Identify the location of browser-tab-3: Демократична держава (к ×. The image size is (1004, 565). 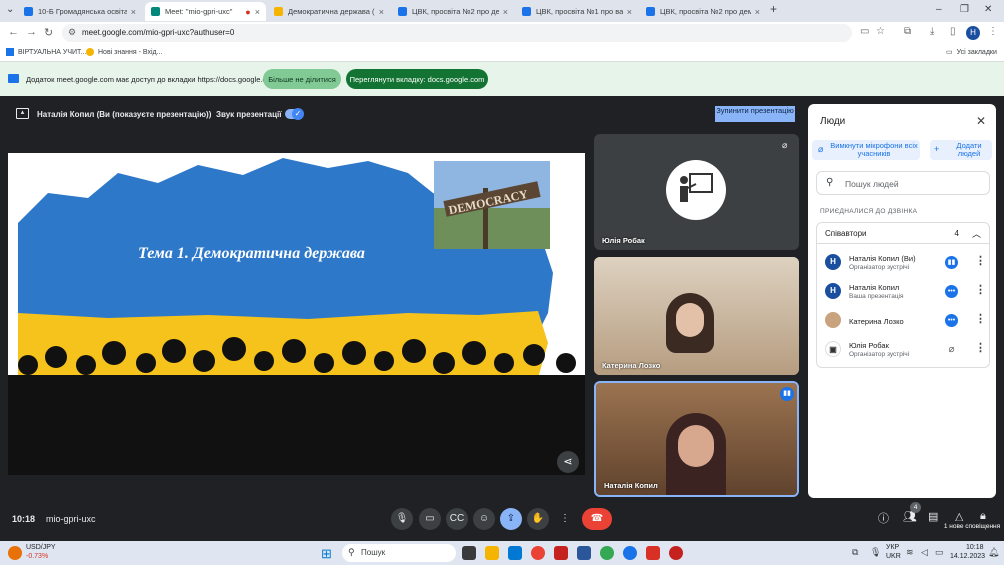
(329, 11).